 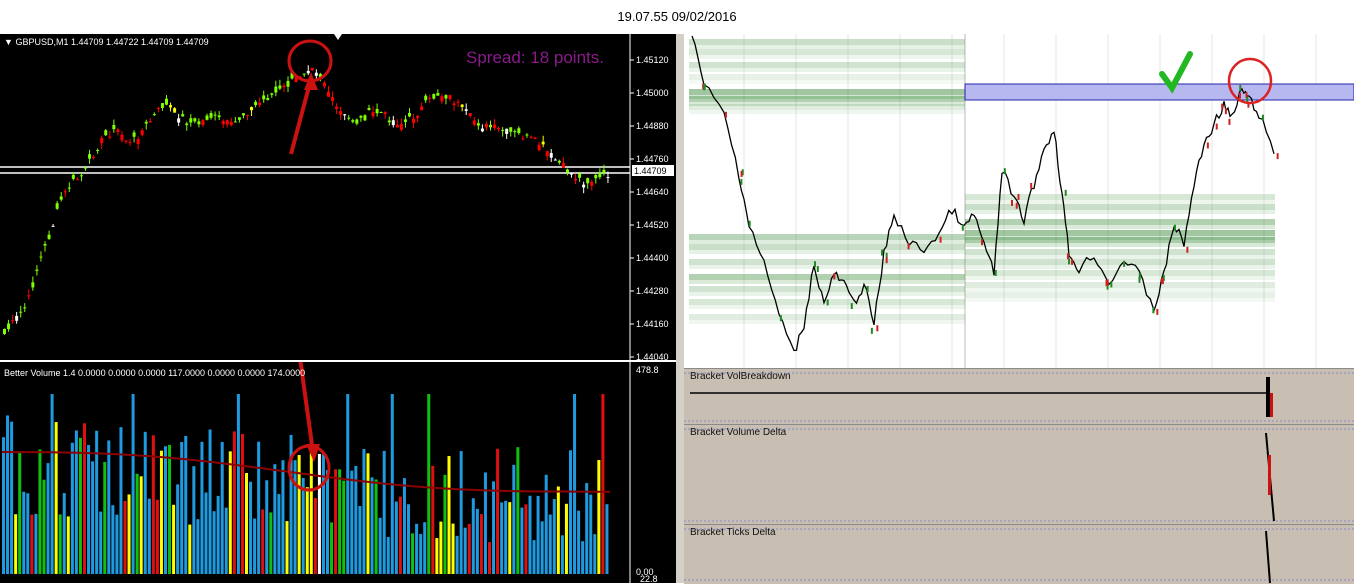 I want to click on last-price-label: 1.44709, so click(x=650, y=171).